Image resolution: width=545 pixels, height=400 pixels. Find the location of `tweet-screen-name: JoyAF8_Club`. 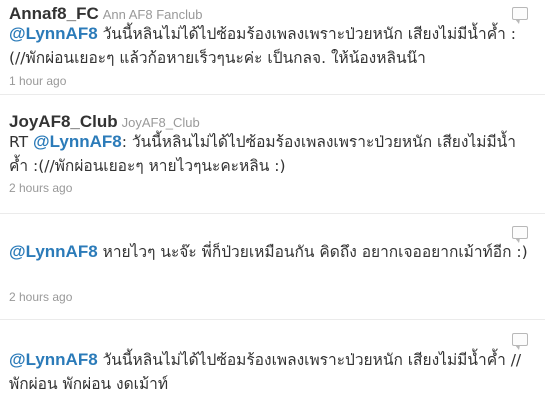

tweet-screen-name: JoyAF8_Club is located at coordinates (63, 121).